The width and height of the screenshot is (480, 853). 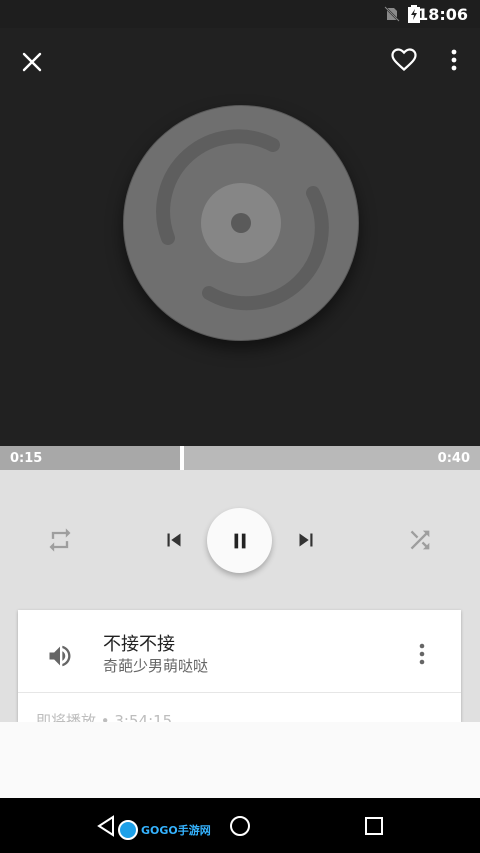 I want to click on close-icon, so click(x=32, y=62).